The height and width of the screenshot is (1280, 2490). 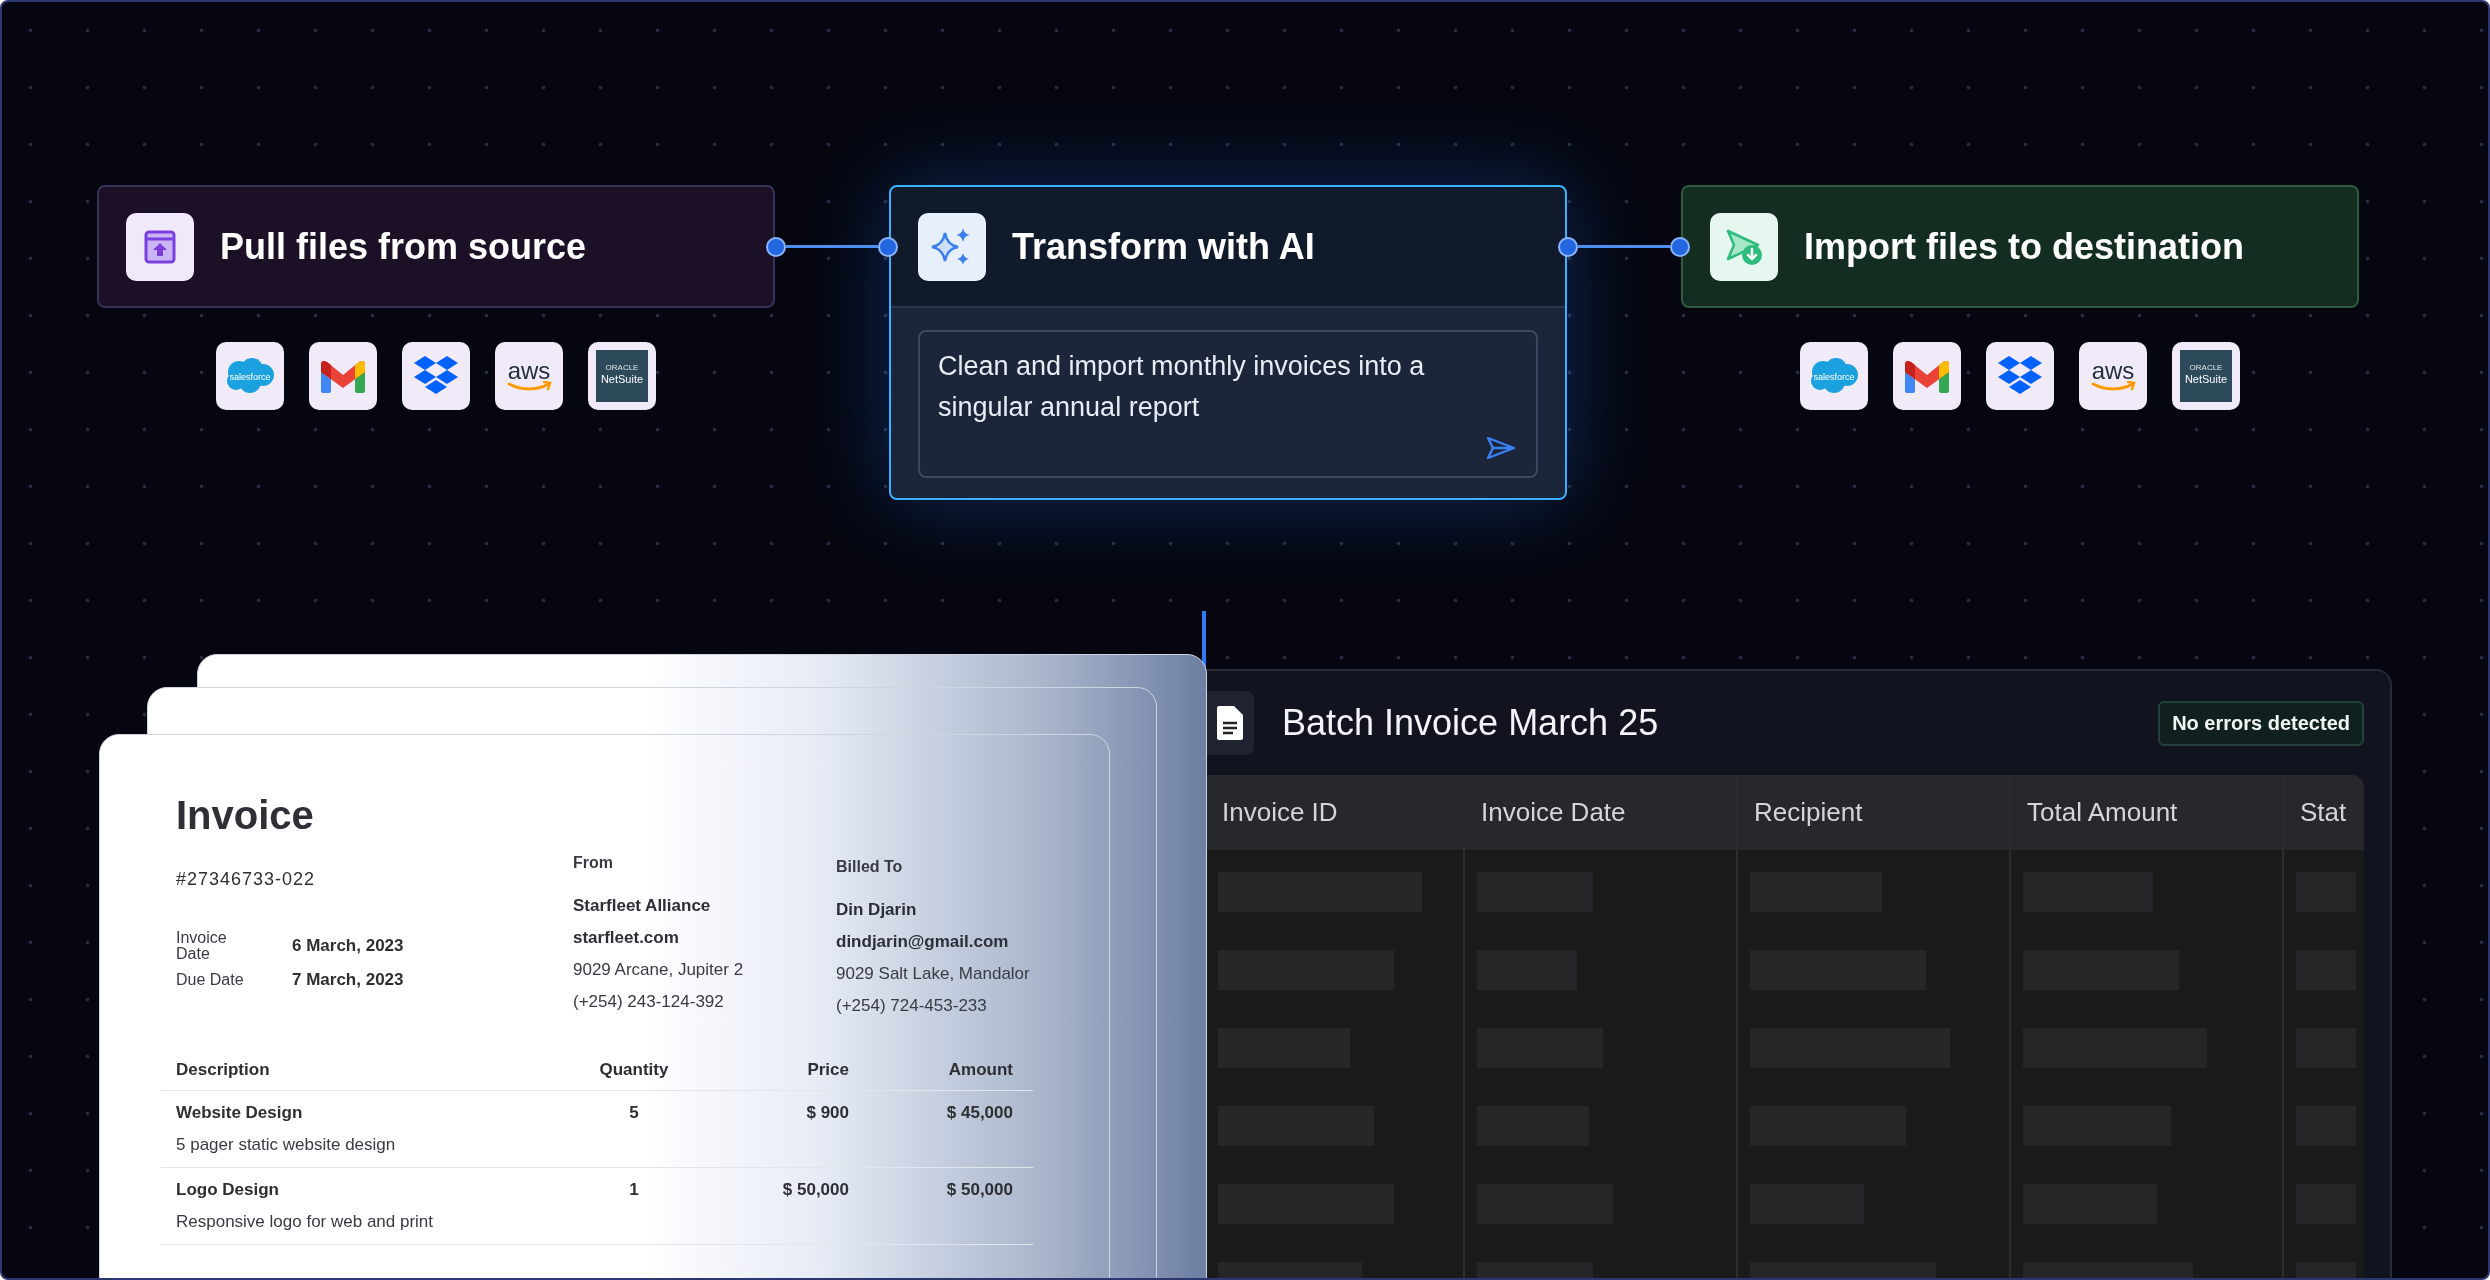 What do you see at coordinates (593, 863) in the screenshot?
I see `party-heading: From` at bounding box center [593, 863].